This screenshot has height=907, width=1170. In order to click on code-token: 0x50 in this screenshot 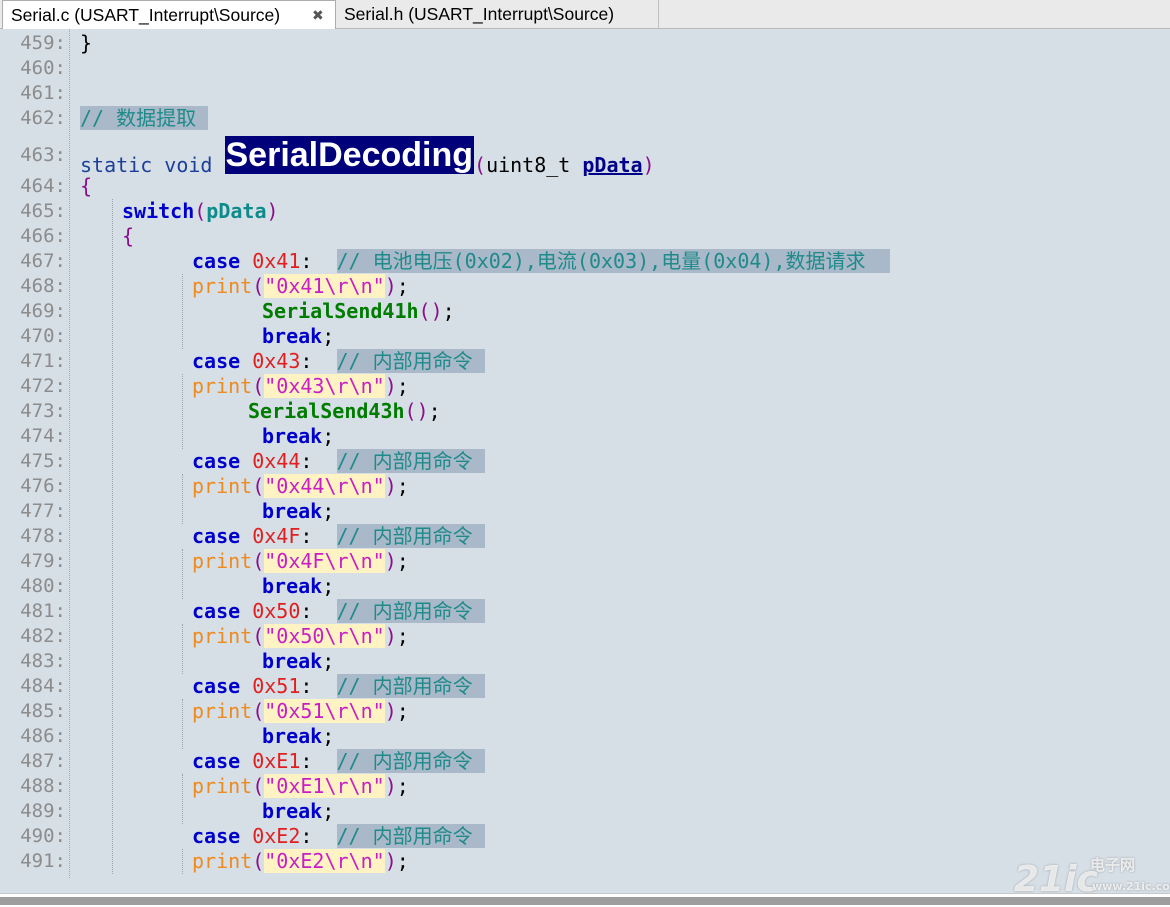, I will do `click(276, 611)`.